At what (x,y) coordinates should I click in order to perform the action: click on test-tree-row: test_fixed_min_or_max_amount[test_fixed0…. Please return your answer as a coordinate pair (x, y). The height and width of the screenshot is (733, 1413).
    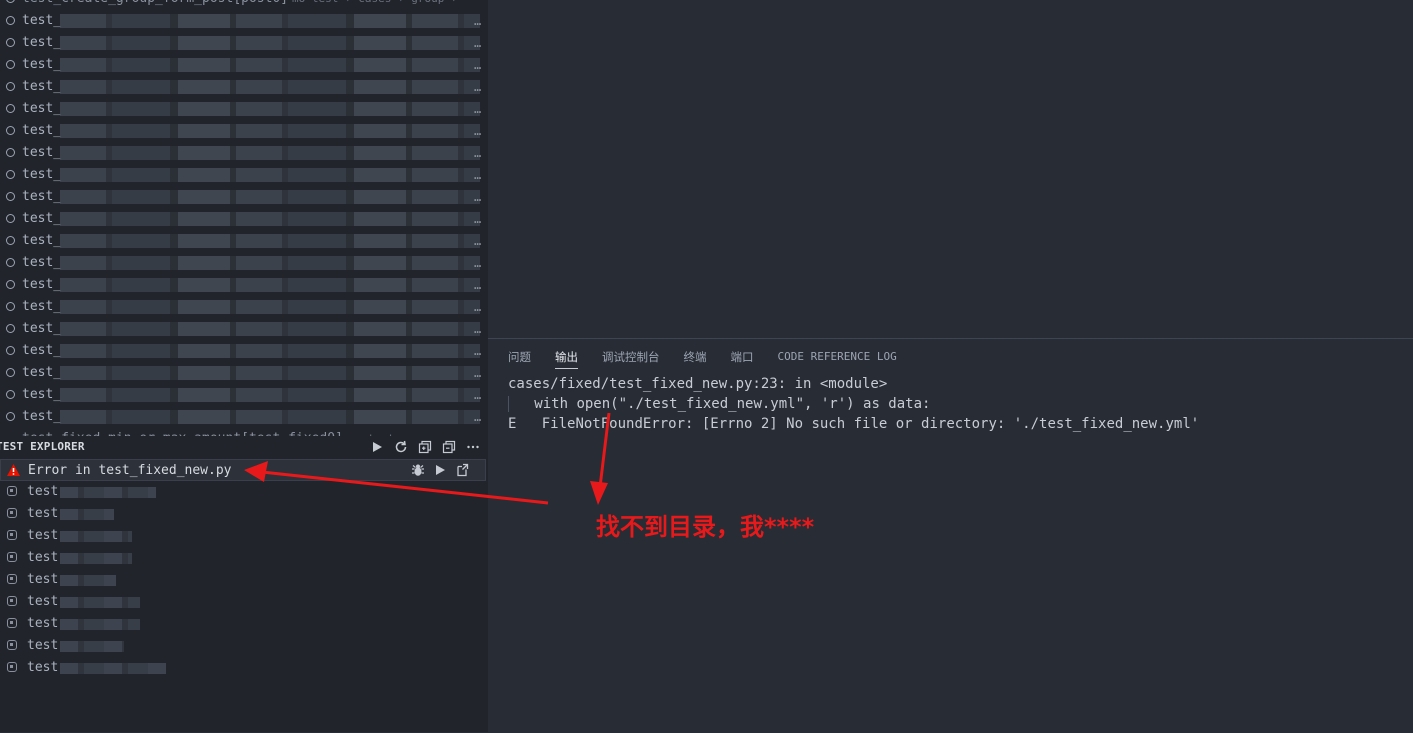
    Looking at the image, I should click on (244, 432).